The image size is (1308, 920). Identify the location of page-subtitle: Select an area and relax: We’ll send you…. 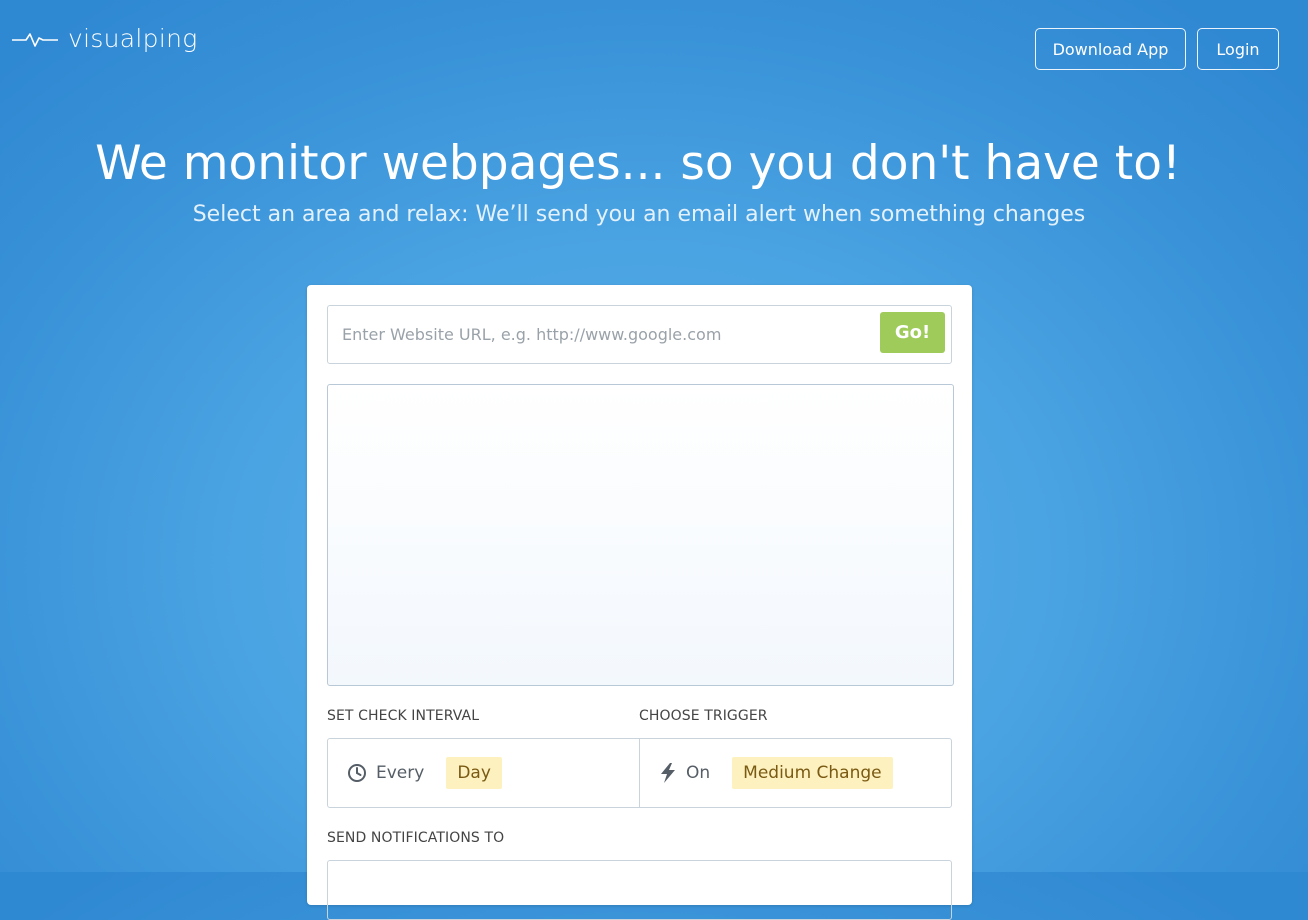
(639, 214).